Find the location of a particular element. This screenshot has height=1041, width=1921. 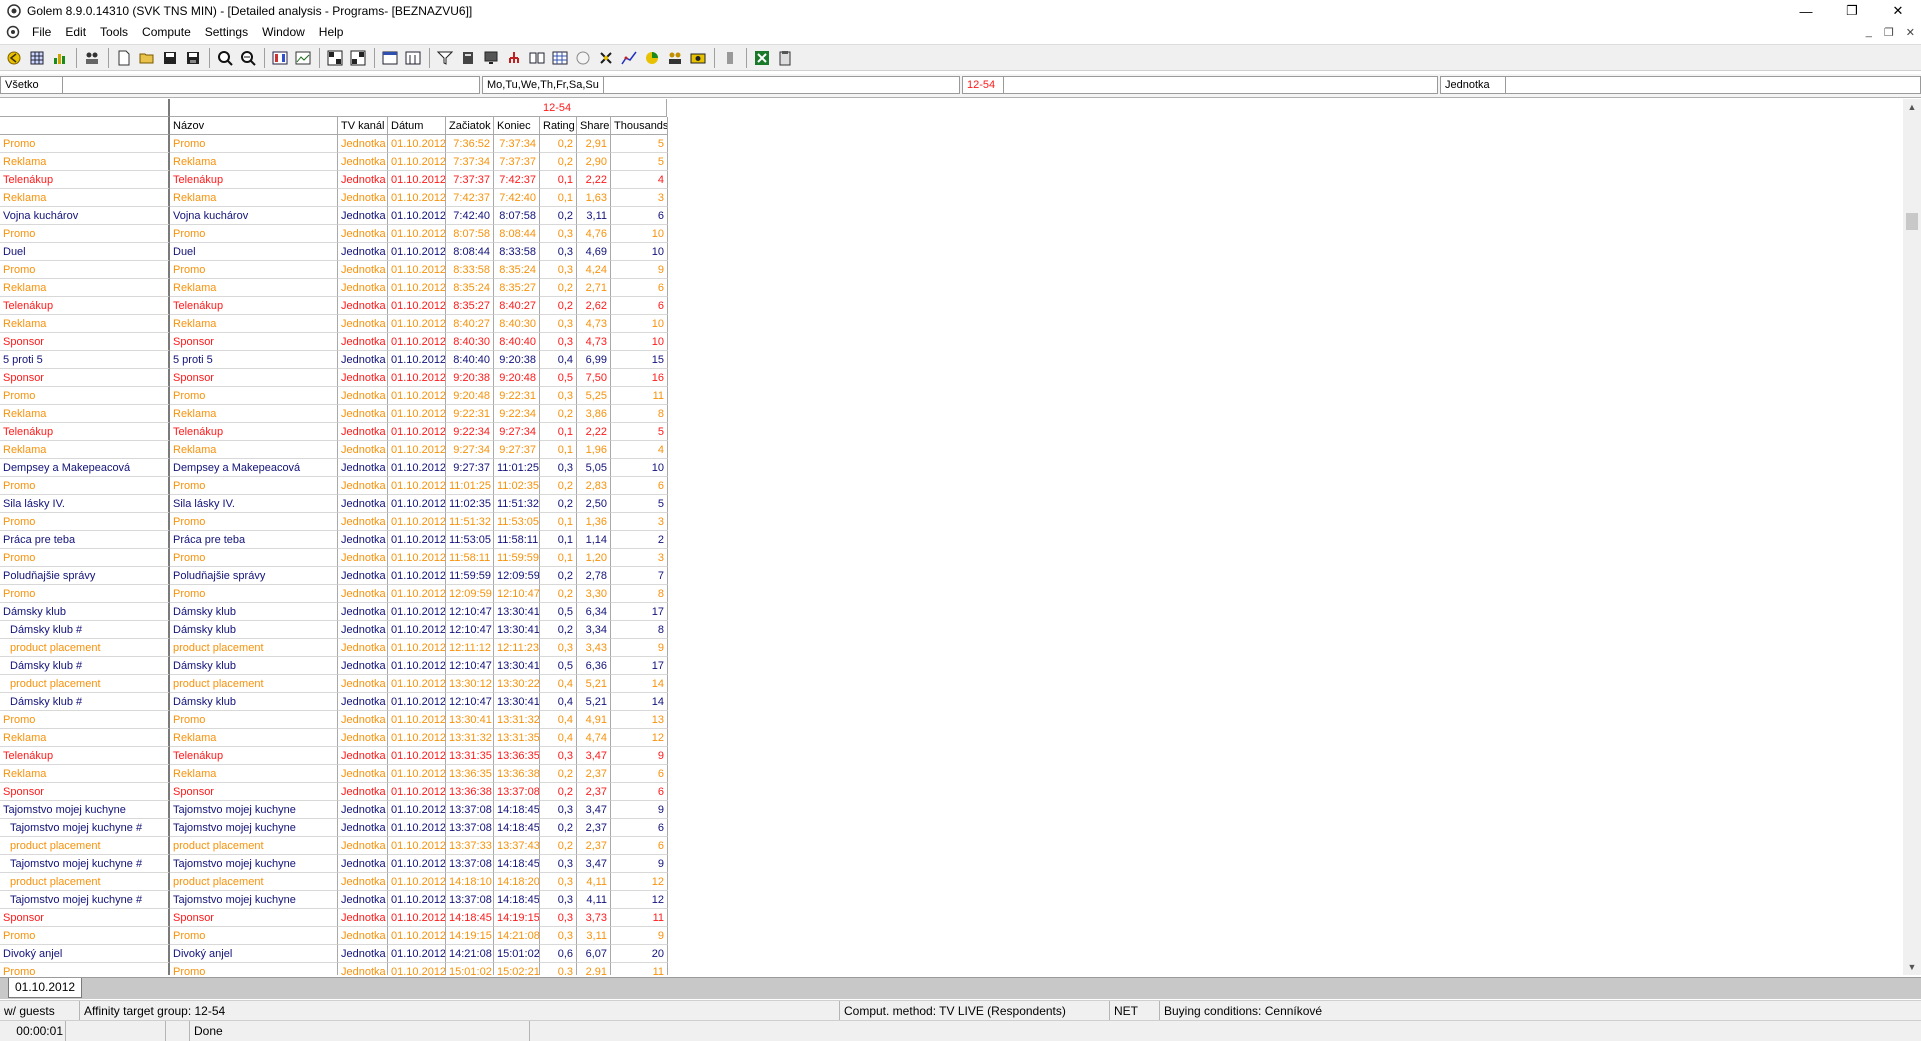

cell-share: 4,76 is located at coordinates (594, 234).